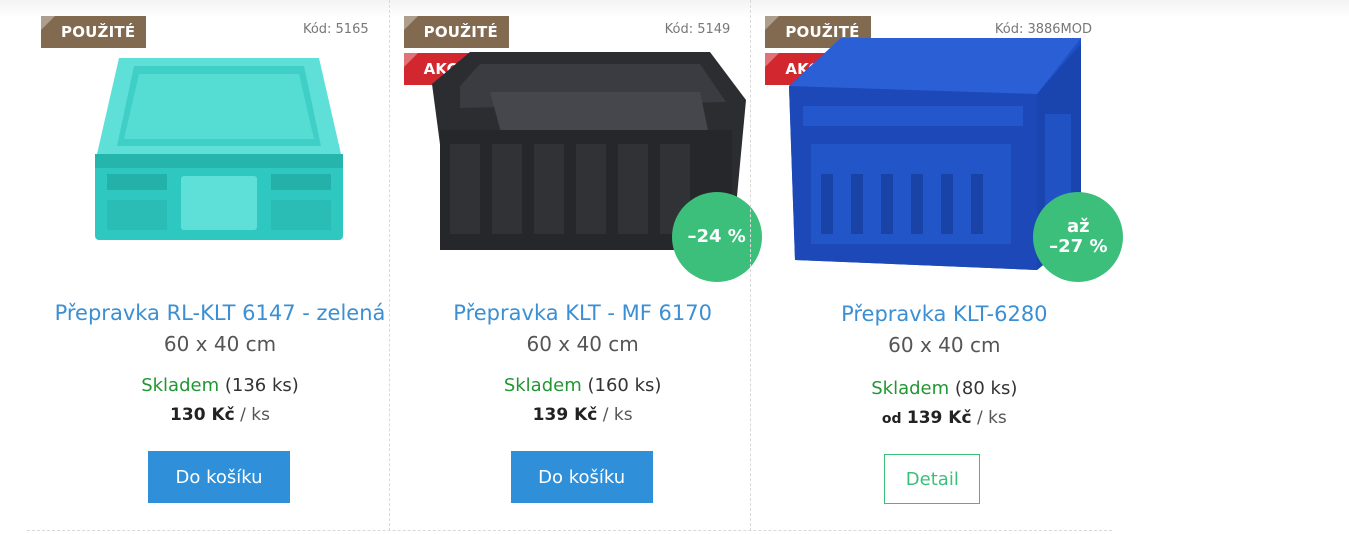  Describe the element at coordinates (932, 479) in the screenshot. I see `detail-button: Detail` at that location.